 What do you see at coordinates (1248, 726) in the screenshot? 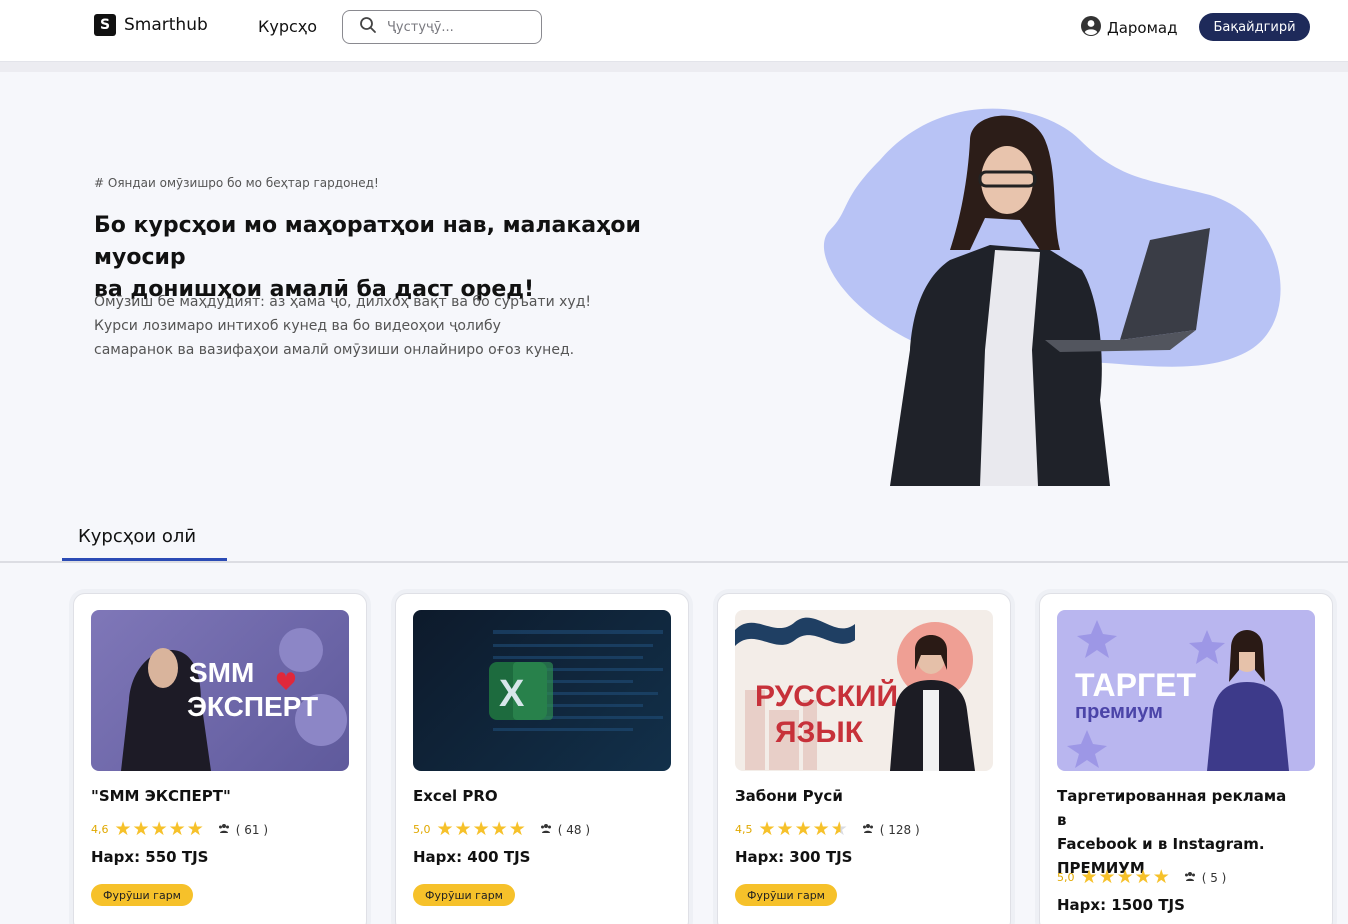
I see `person-photo` at bounding box center [1248, 726].